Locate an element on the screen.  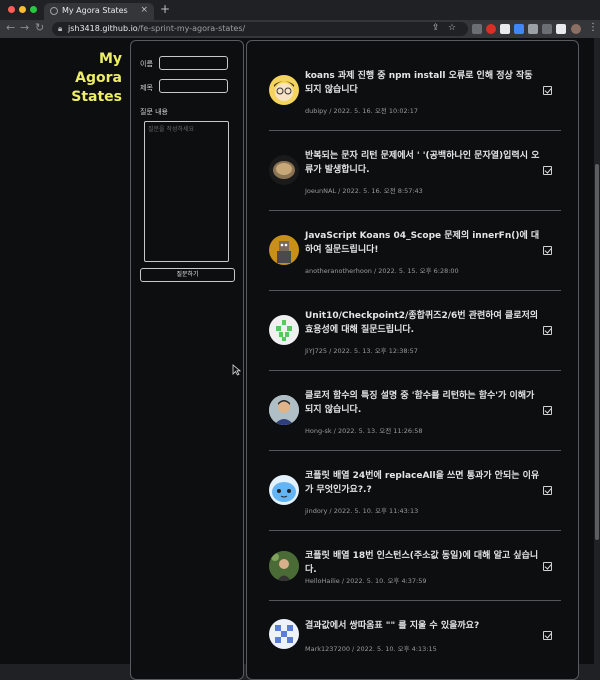
mouse-cursor-icon is located at coordinates (236, 370).